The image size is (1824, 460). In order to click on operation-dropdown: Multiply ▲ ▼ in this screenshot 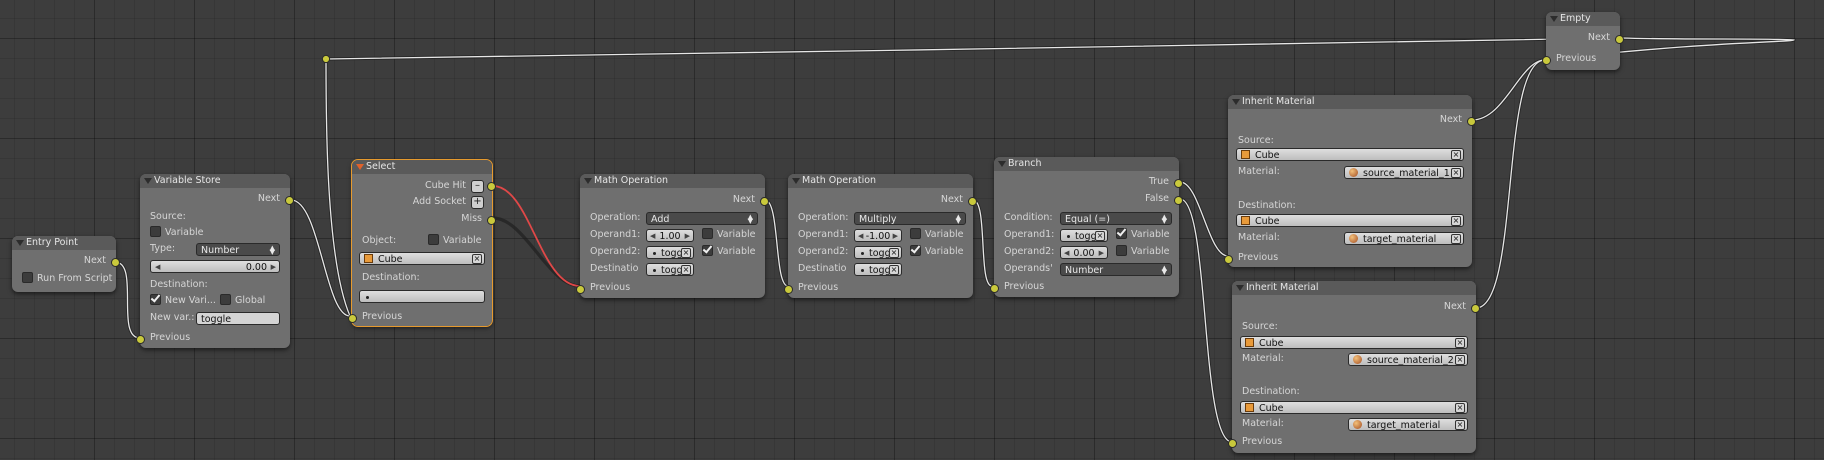, I will do `click(910, 218)`.